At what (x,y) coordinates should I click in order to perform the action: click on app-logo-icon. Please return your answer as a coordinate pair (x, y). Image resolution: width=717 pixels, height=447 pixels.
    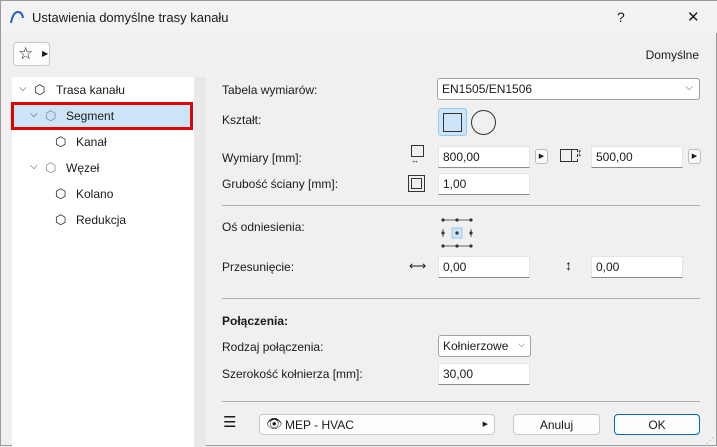
    Looking at the image, I should click on (17, 17).